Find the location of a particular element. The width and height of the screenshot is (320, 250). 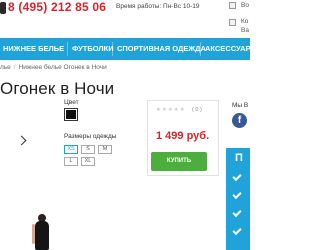

breadcrumb: лье / Нижнее белье Огонек в Ночи is located at coordinates (53, 69).